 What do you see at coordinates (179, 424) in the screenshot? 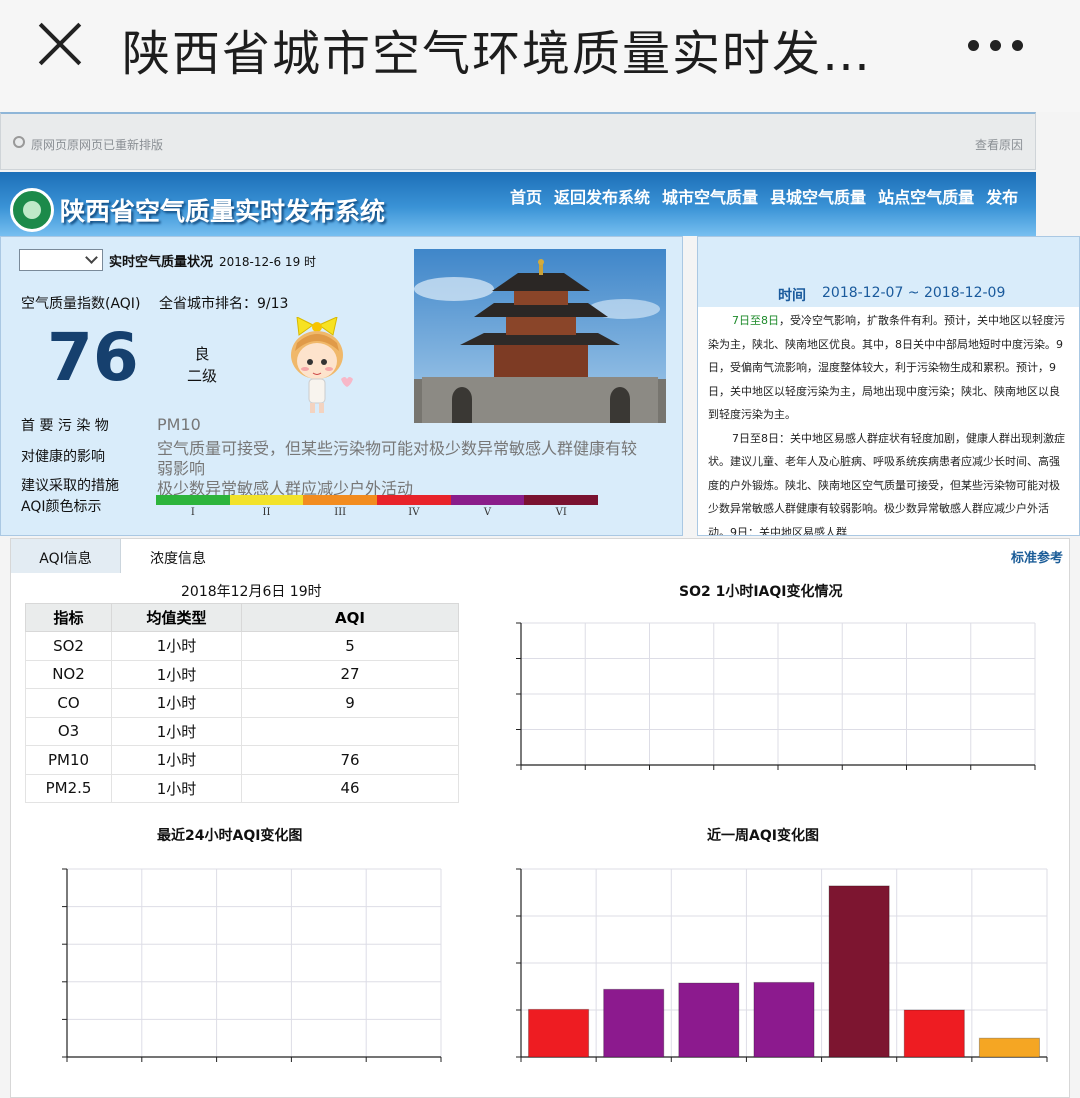
I see `primary-pollutant-value: PM10` at bounding box center [179, 424].